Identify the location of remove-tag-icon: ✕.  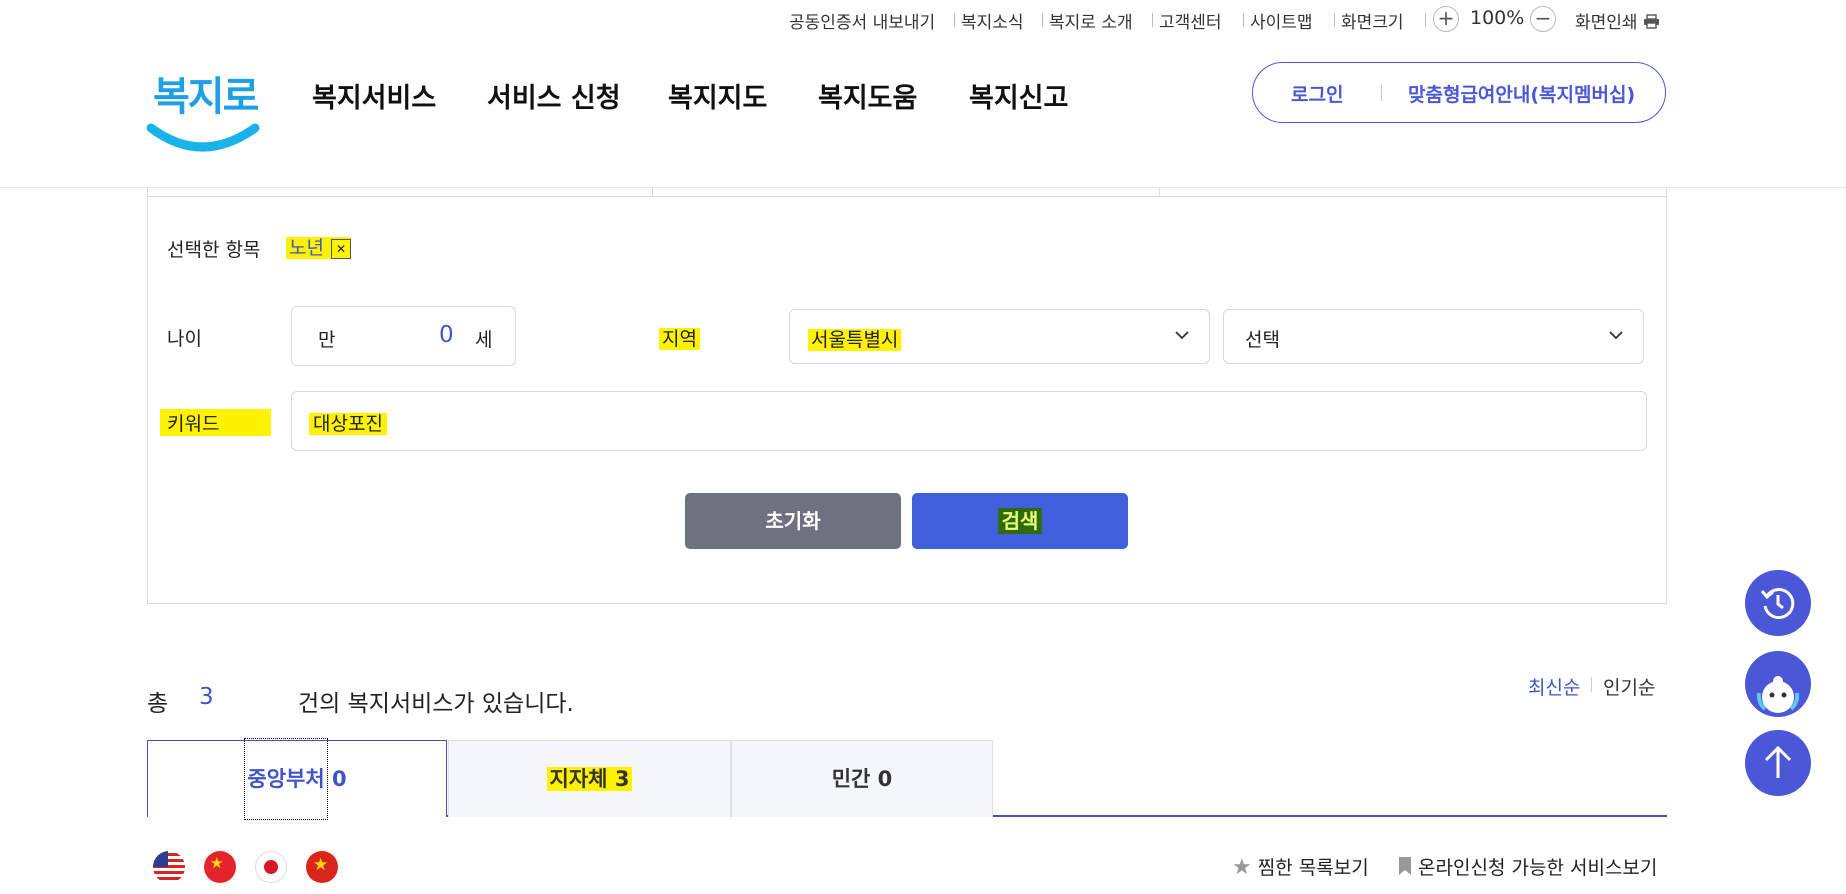
(340, 249).